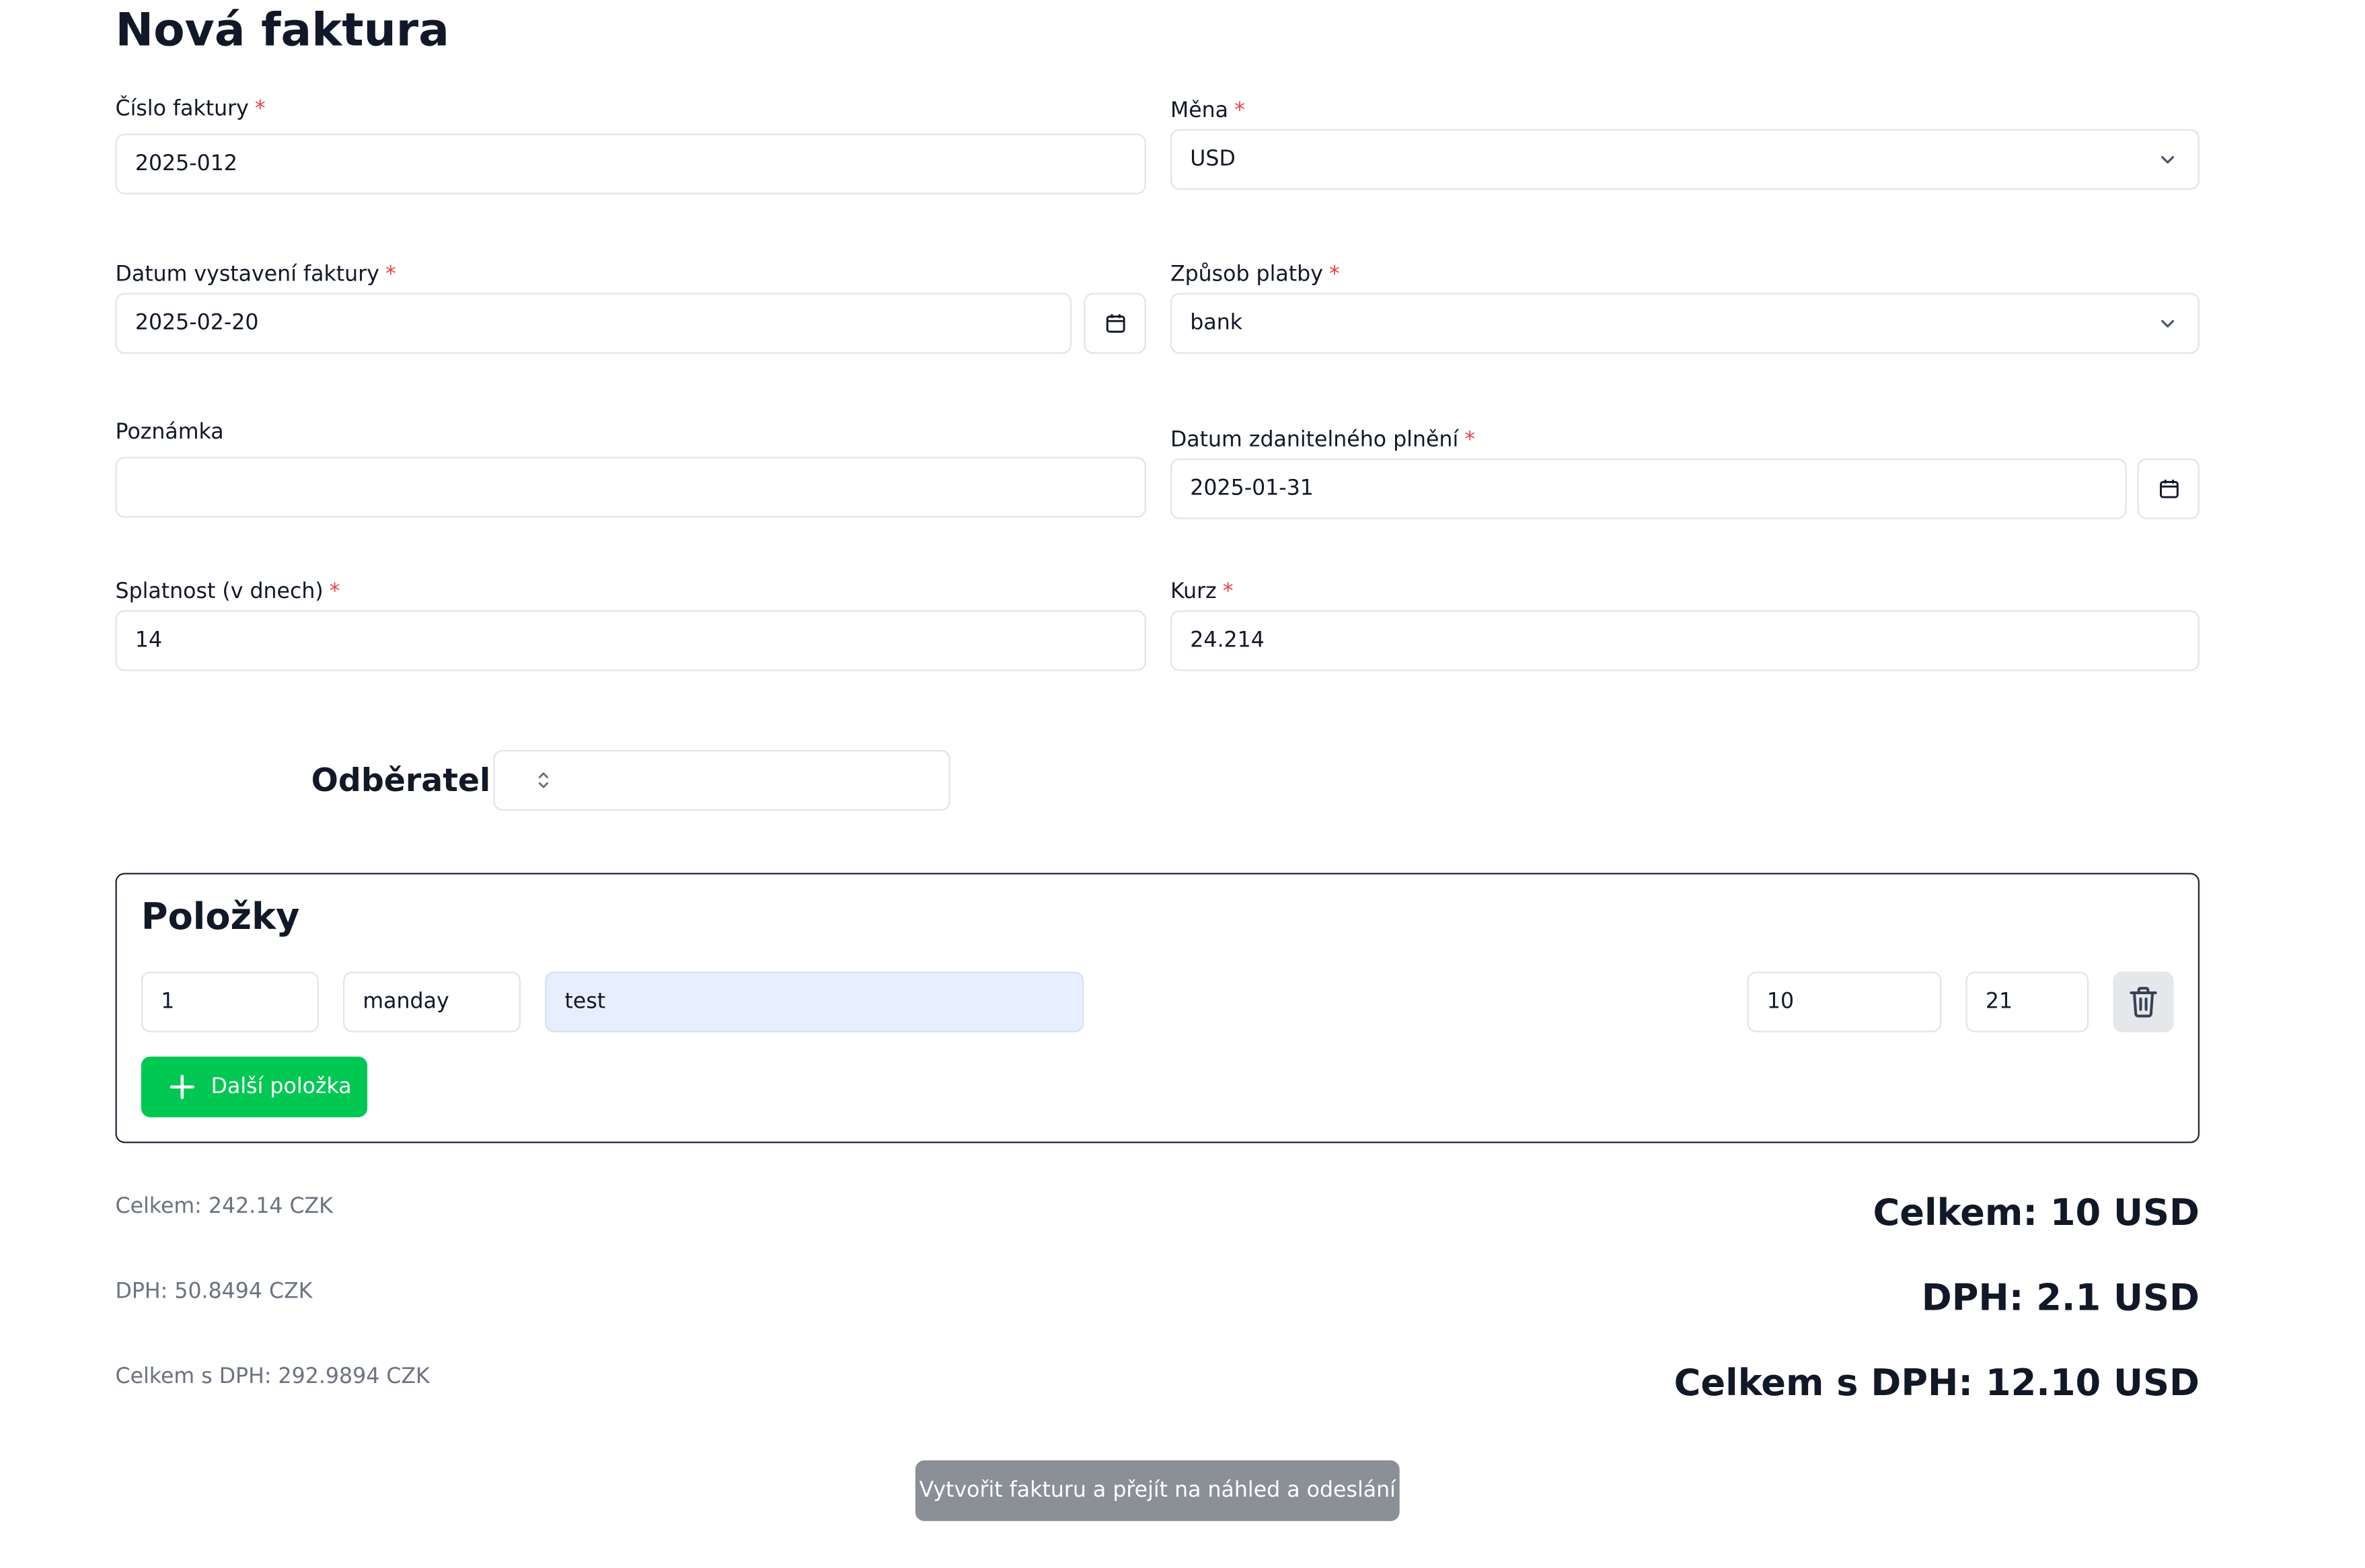 The width and height of the screenshot is (2365, 1568). I want to click on item-description-input: test, so click(814, 1002).